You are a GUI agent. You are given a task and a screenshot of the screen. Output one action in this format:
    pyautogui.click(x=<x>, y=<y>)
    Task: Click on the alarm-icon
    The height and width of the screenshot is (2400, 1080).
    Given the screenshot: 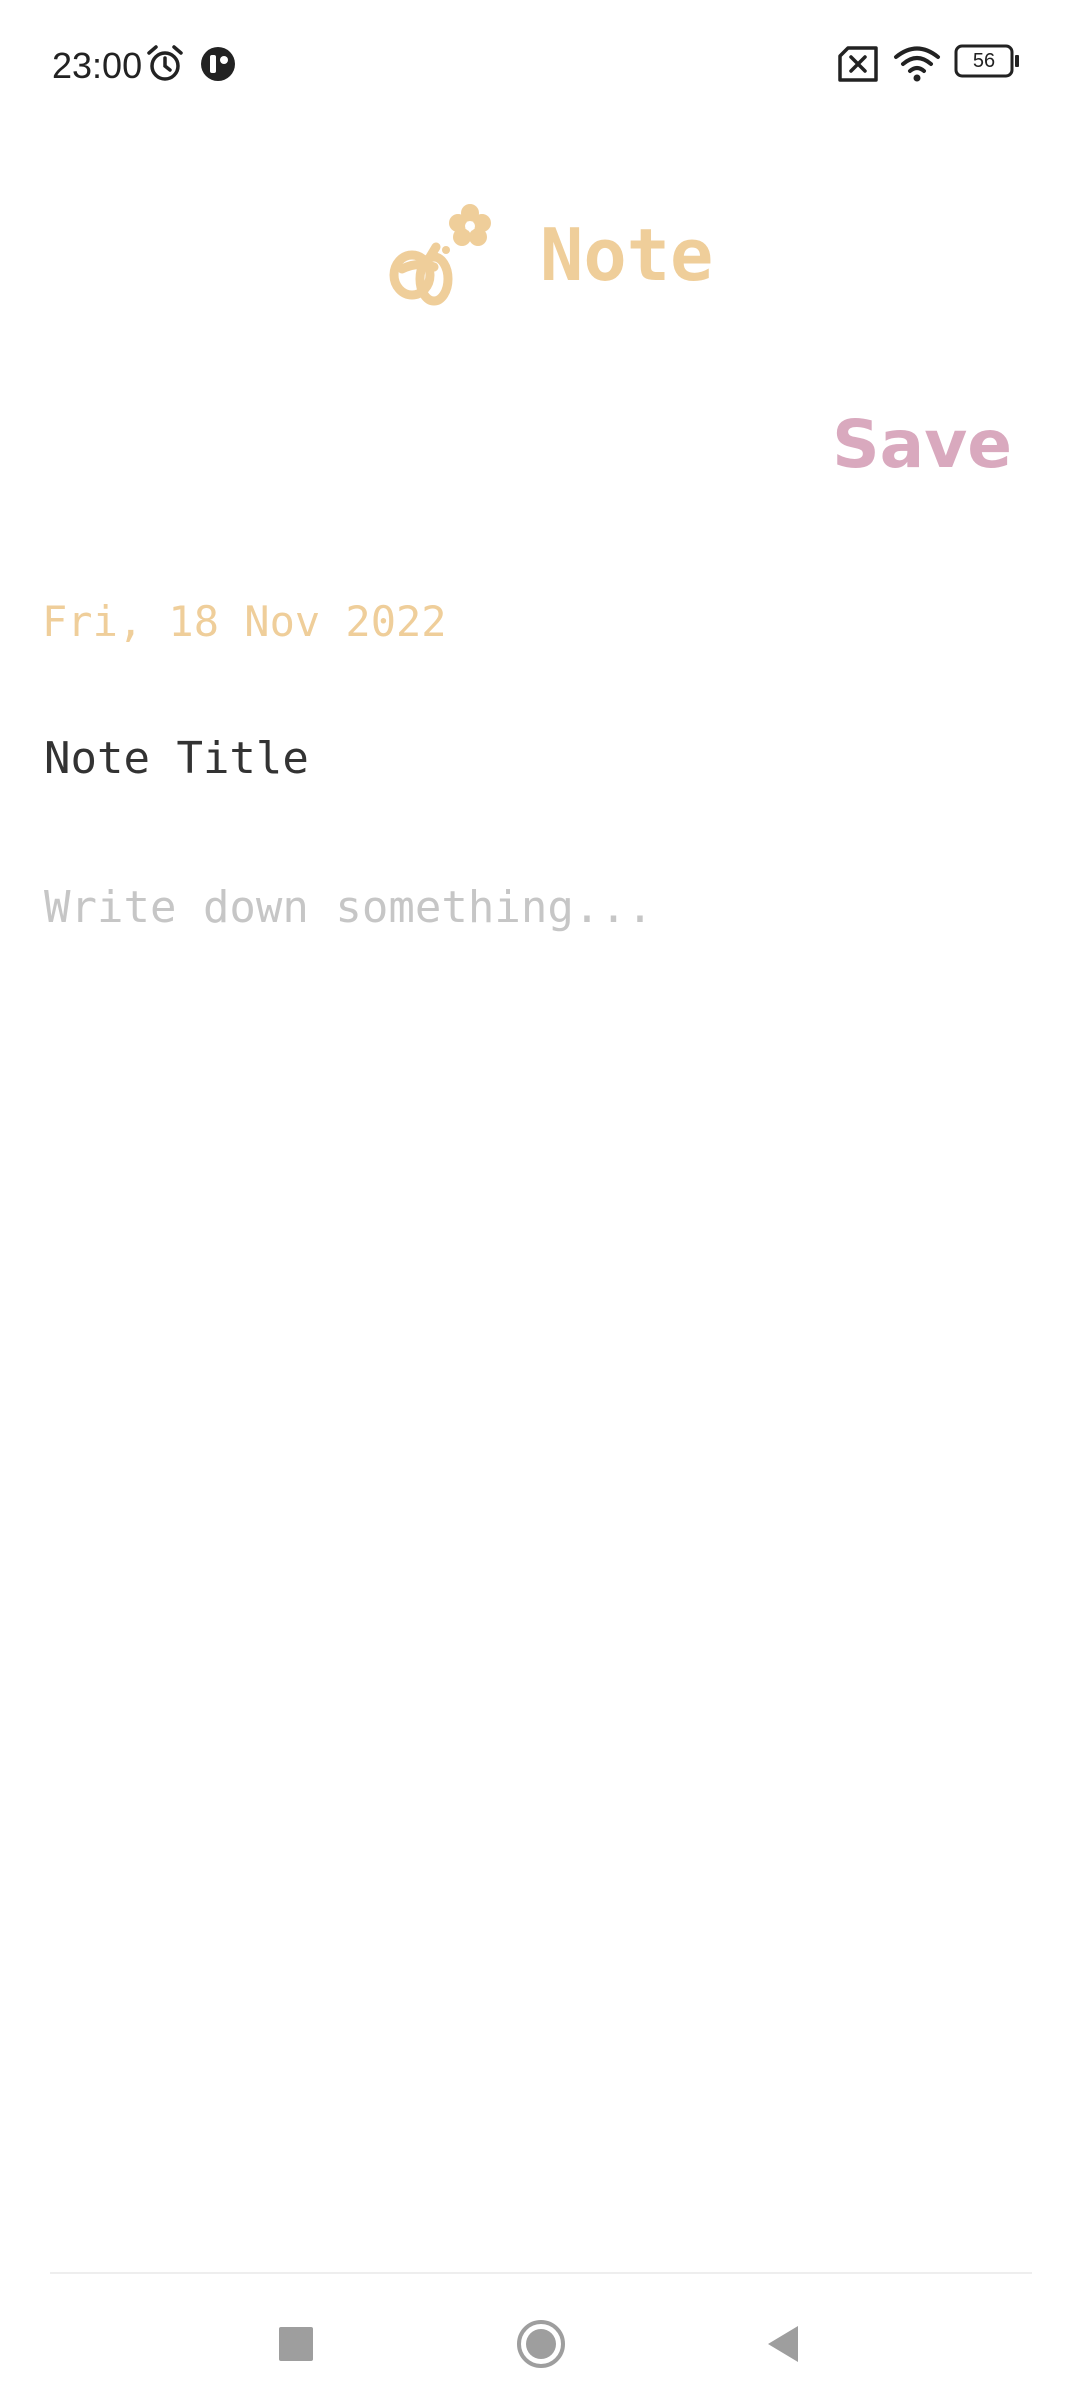 What is the action you would take?
    pyautogui.click(x=165, y=63)
    